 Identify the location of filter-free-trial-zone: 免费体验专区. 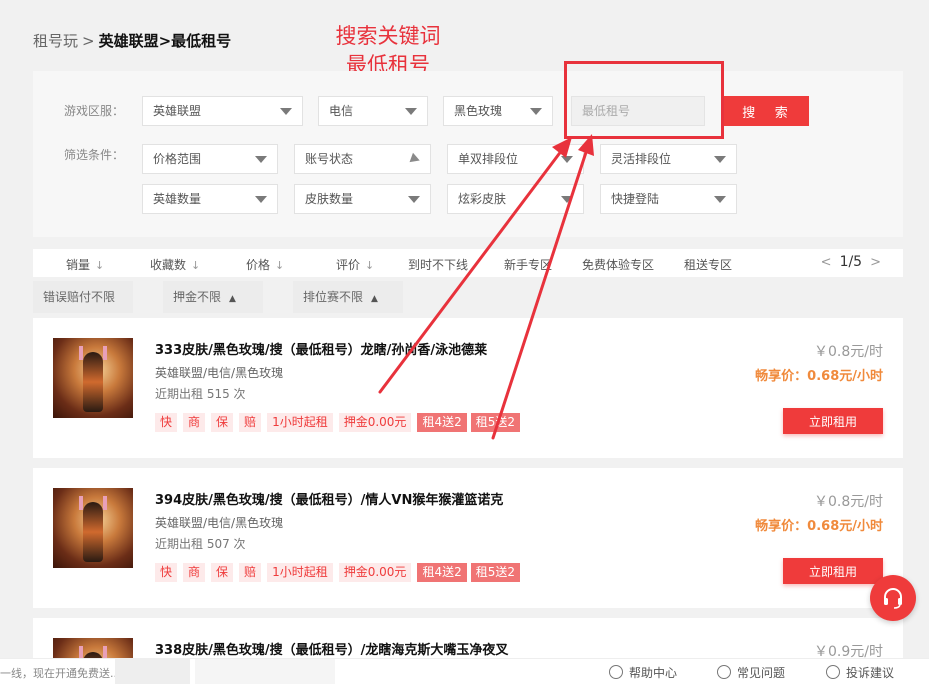
(618, 264).